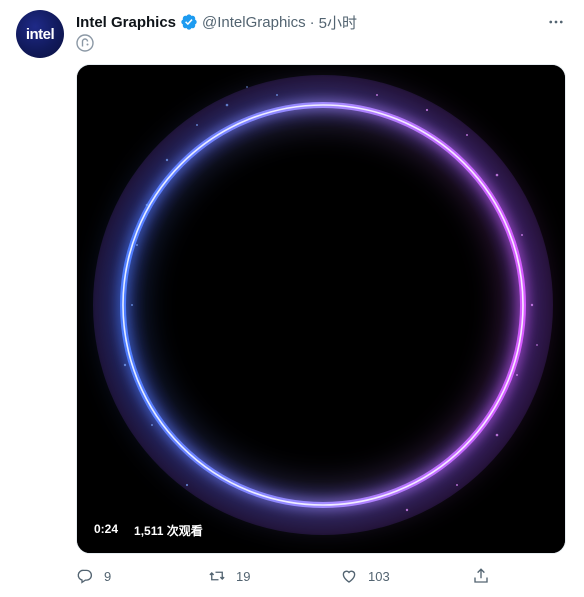  Describe the element at coordinates (84, 576) in the screenshot. I see `reply-icon` at that location.